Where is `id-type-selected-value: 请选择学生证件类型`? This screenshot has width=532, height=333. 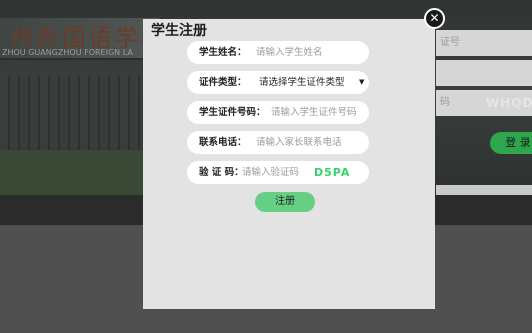 id-type-selected-value: 请选择学生证件类型 is located at coordinates (302, 82).